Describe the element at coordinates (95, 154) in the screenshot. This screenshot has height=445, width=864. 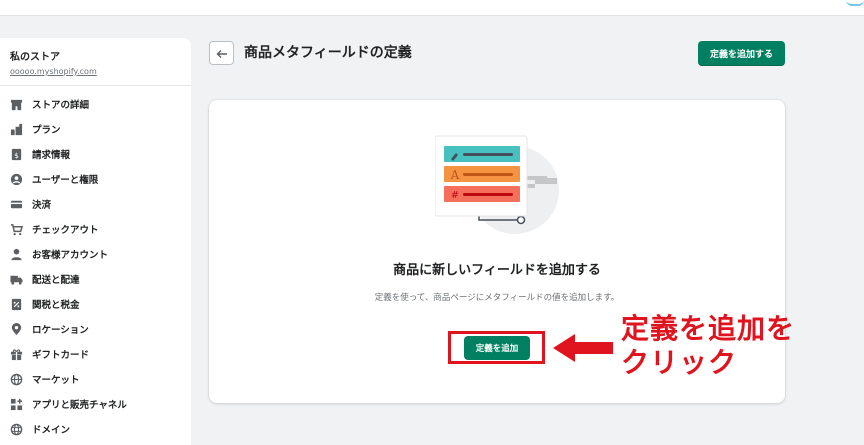
I see `sidebar-item-billing: $ 請求情報` at that location.